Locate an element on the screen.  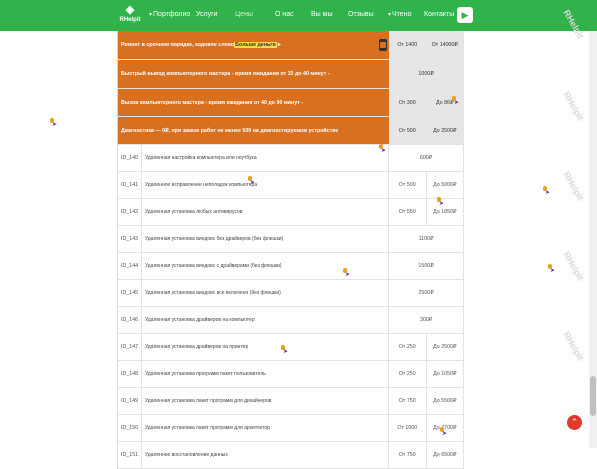
nav-label: Вы мы is located at coordinates (322, 14).